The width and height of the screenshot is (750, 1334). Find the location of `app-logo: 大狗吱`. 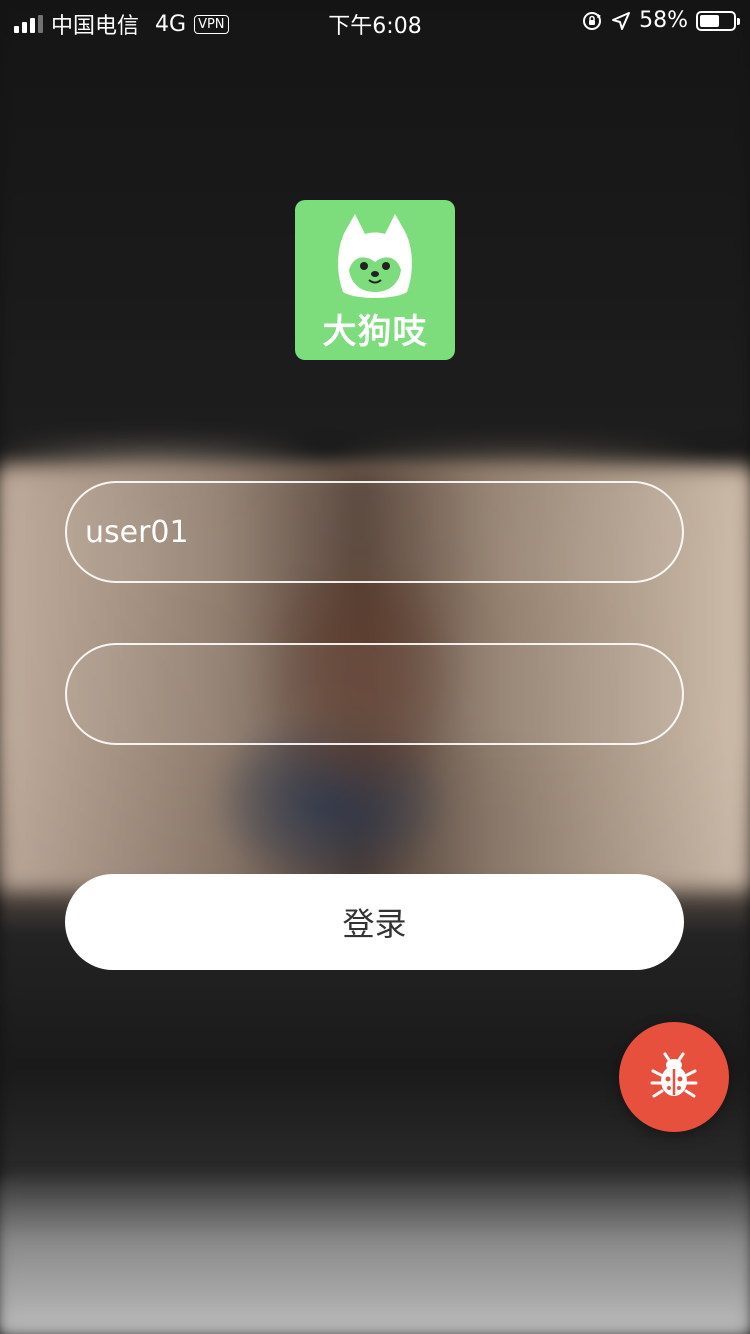

app-logo: 大狗吱 is located at coordinates (375, 280).